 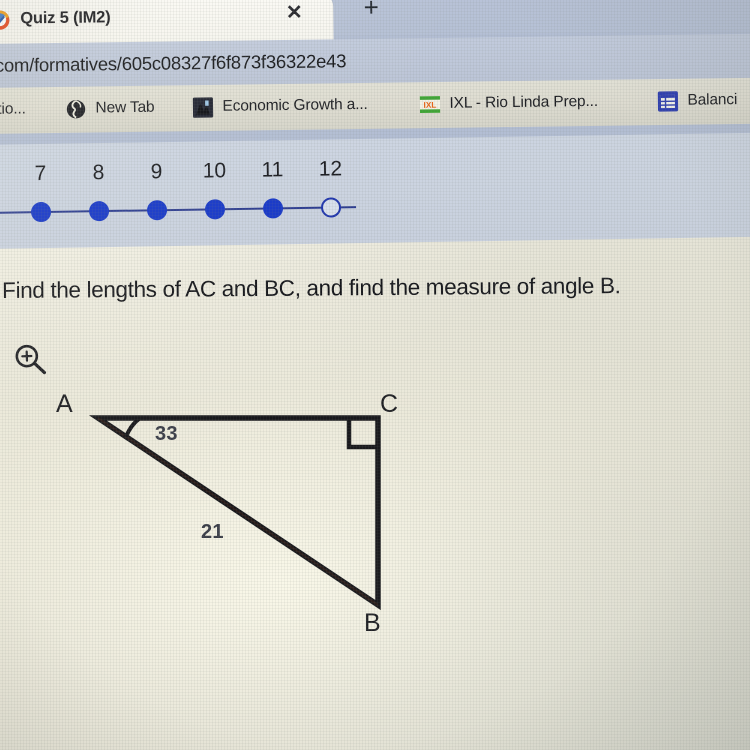 What do you see at coordinates (98, 173) in the screenshot?
I see `number-line-label-8: 8` at bounding box center [98, 173].